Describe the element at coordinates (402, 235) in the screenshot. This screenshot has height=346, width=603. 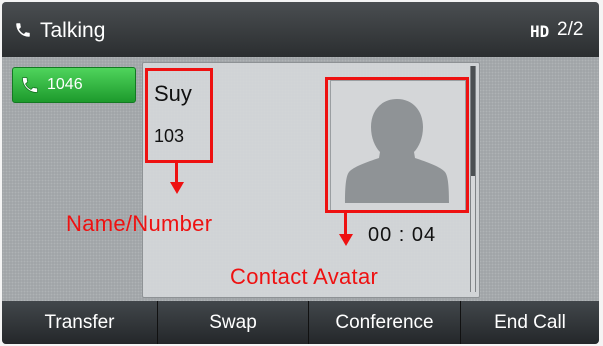
I see `call-duration: 00 : 04` at that location.